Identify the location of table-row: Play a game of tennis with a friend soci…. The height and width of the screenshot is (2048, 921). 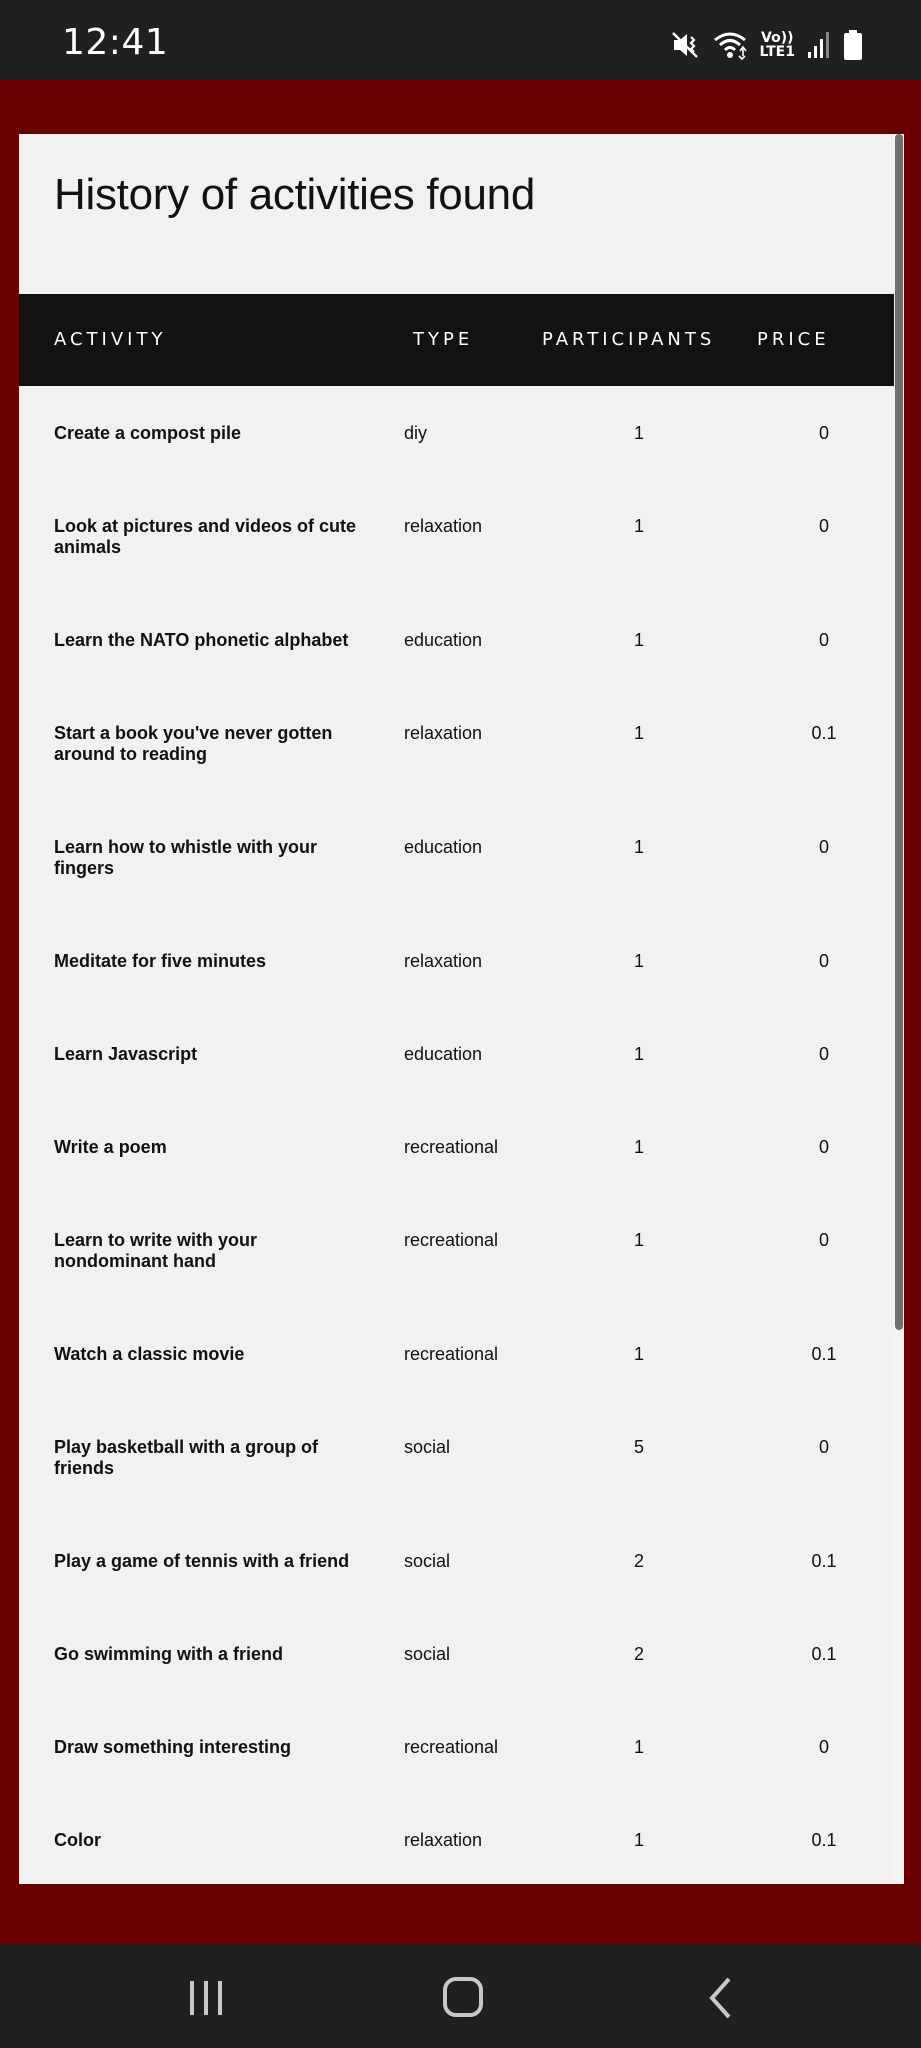
(456, 1560).